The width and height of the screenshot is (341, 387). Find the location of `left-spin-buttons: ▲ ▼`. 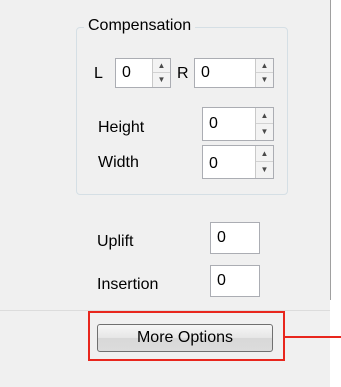

left-spin-buttons: ▲ ▼ is located at coordinates (161, 73).